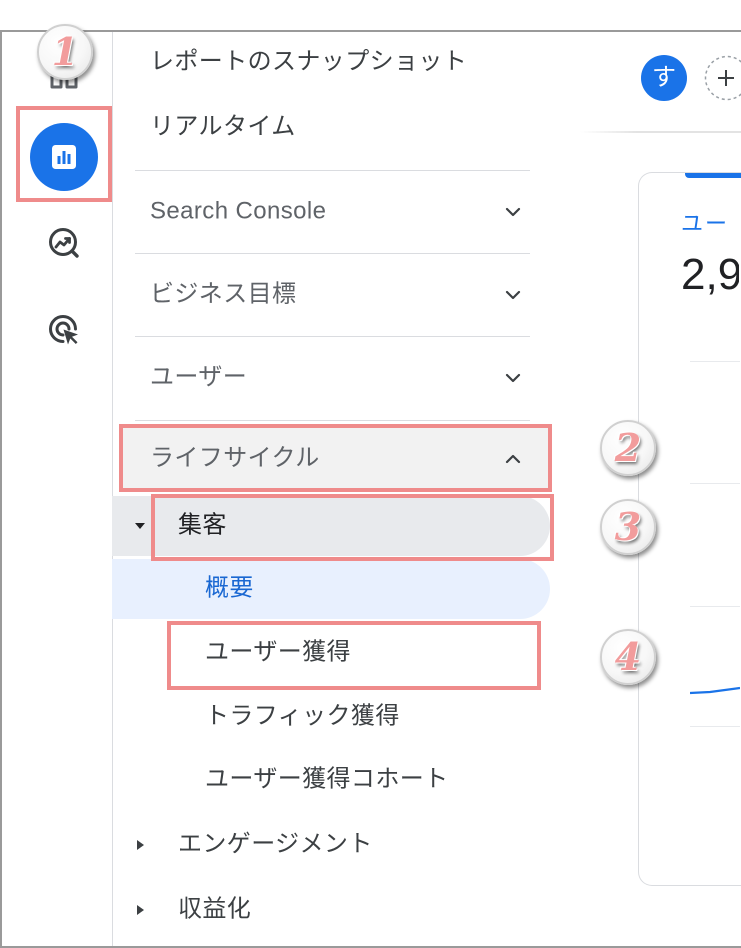 This screenshot has width=741, height=948. I want to click on nav-report-snapshot-label: レポートのスナップショット, so click(309, 61).